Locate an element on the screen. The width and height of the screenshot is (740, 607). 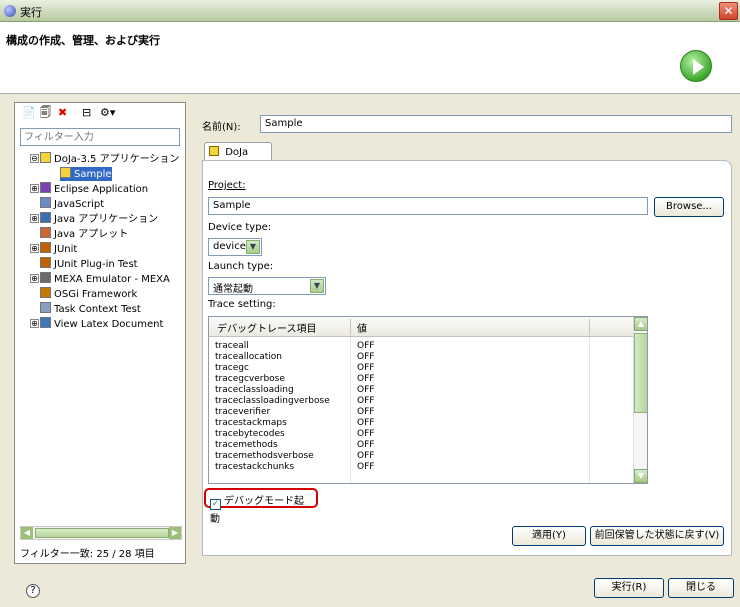
launch-type-label: Launch type: is located at coordinates (241, 266).